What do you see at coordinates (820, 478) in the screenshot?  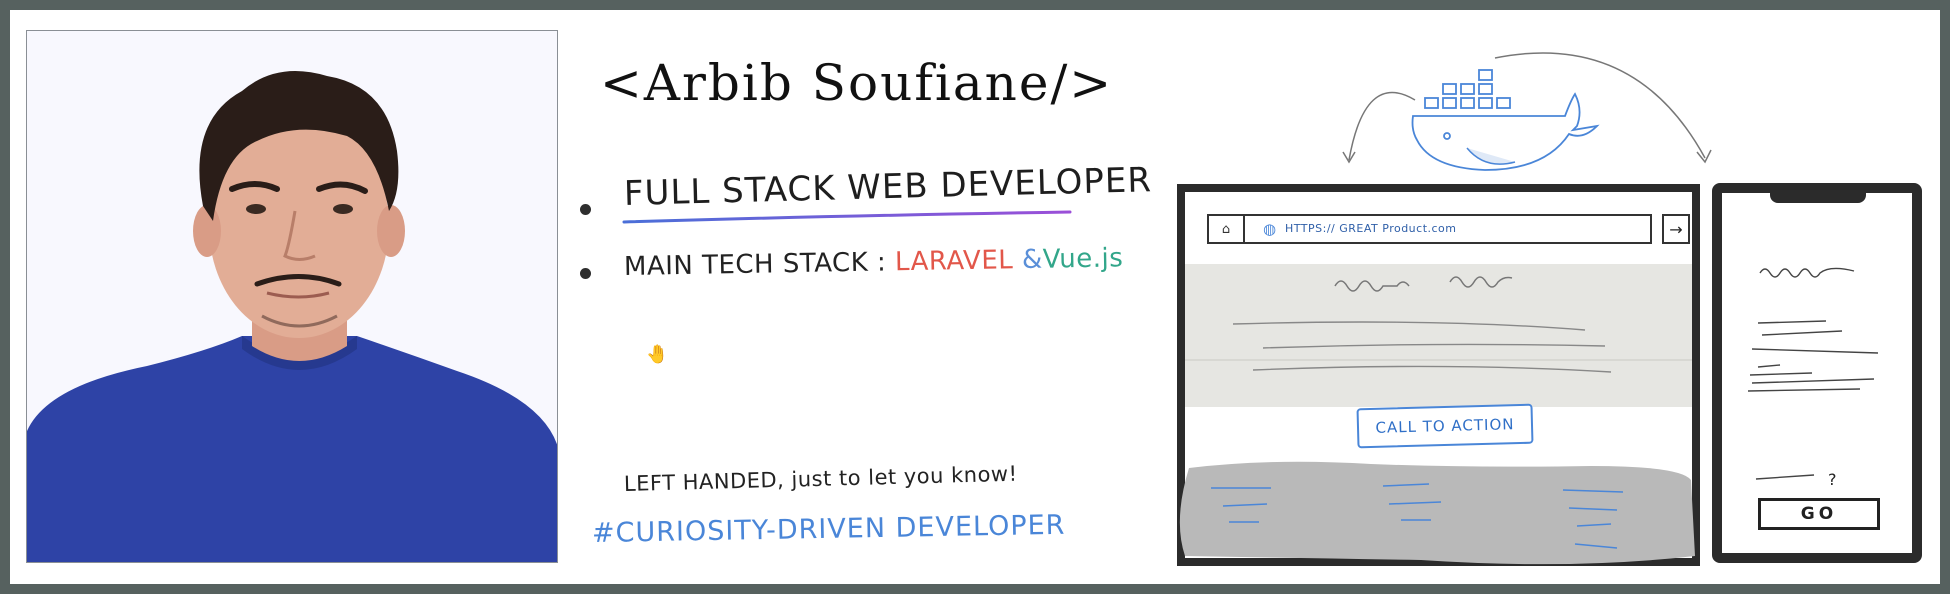 I see `left-handed-note: LEFT HANDED, just to let you know!` at bounding box center [820, 478].